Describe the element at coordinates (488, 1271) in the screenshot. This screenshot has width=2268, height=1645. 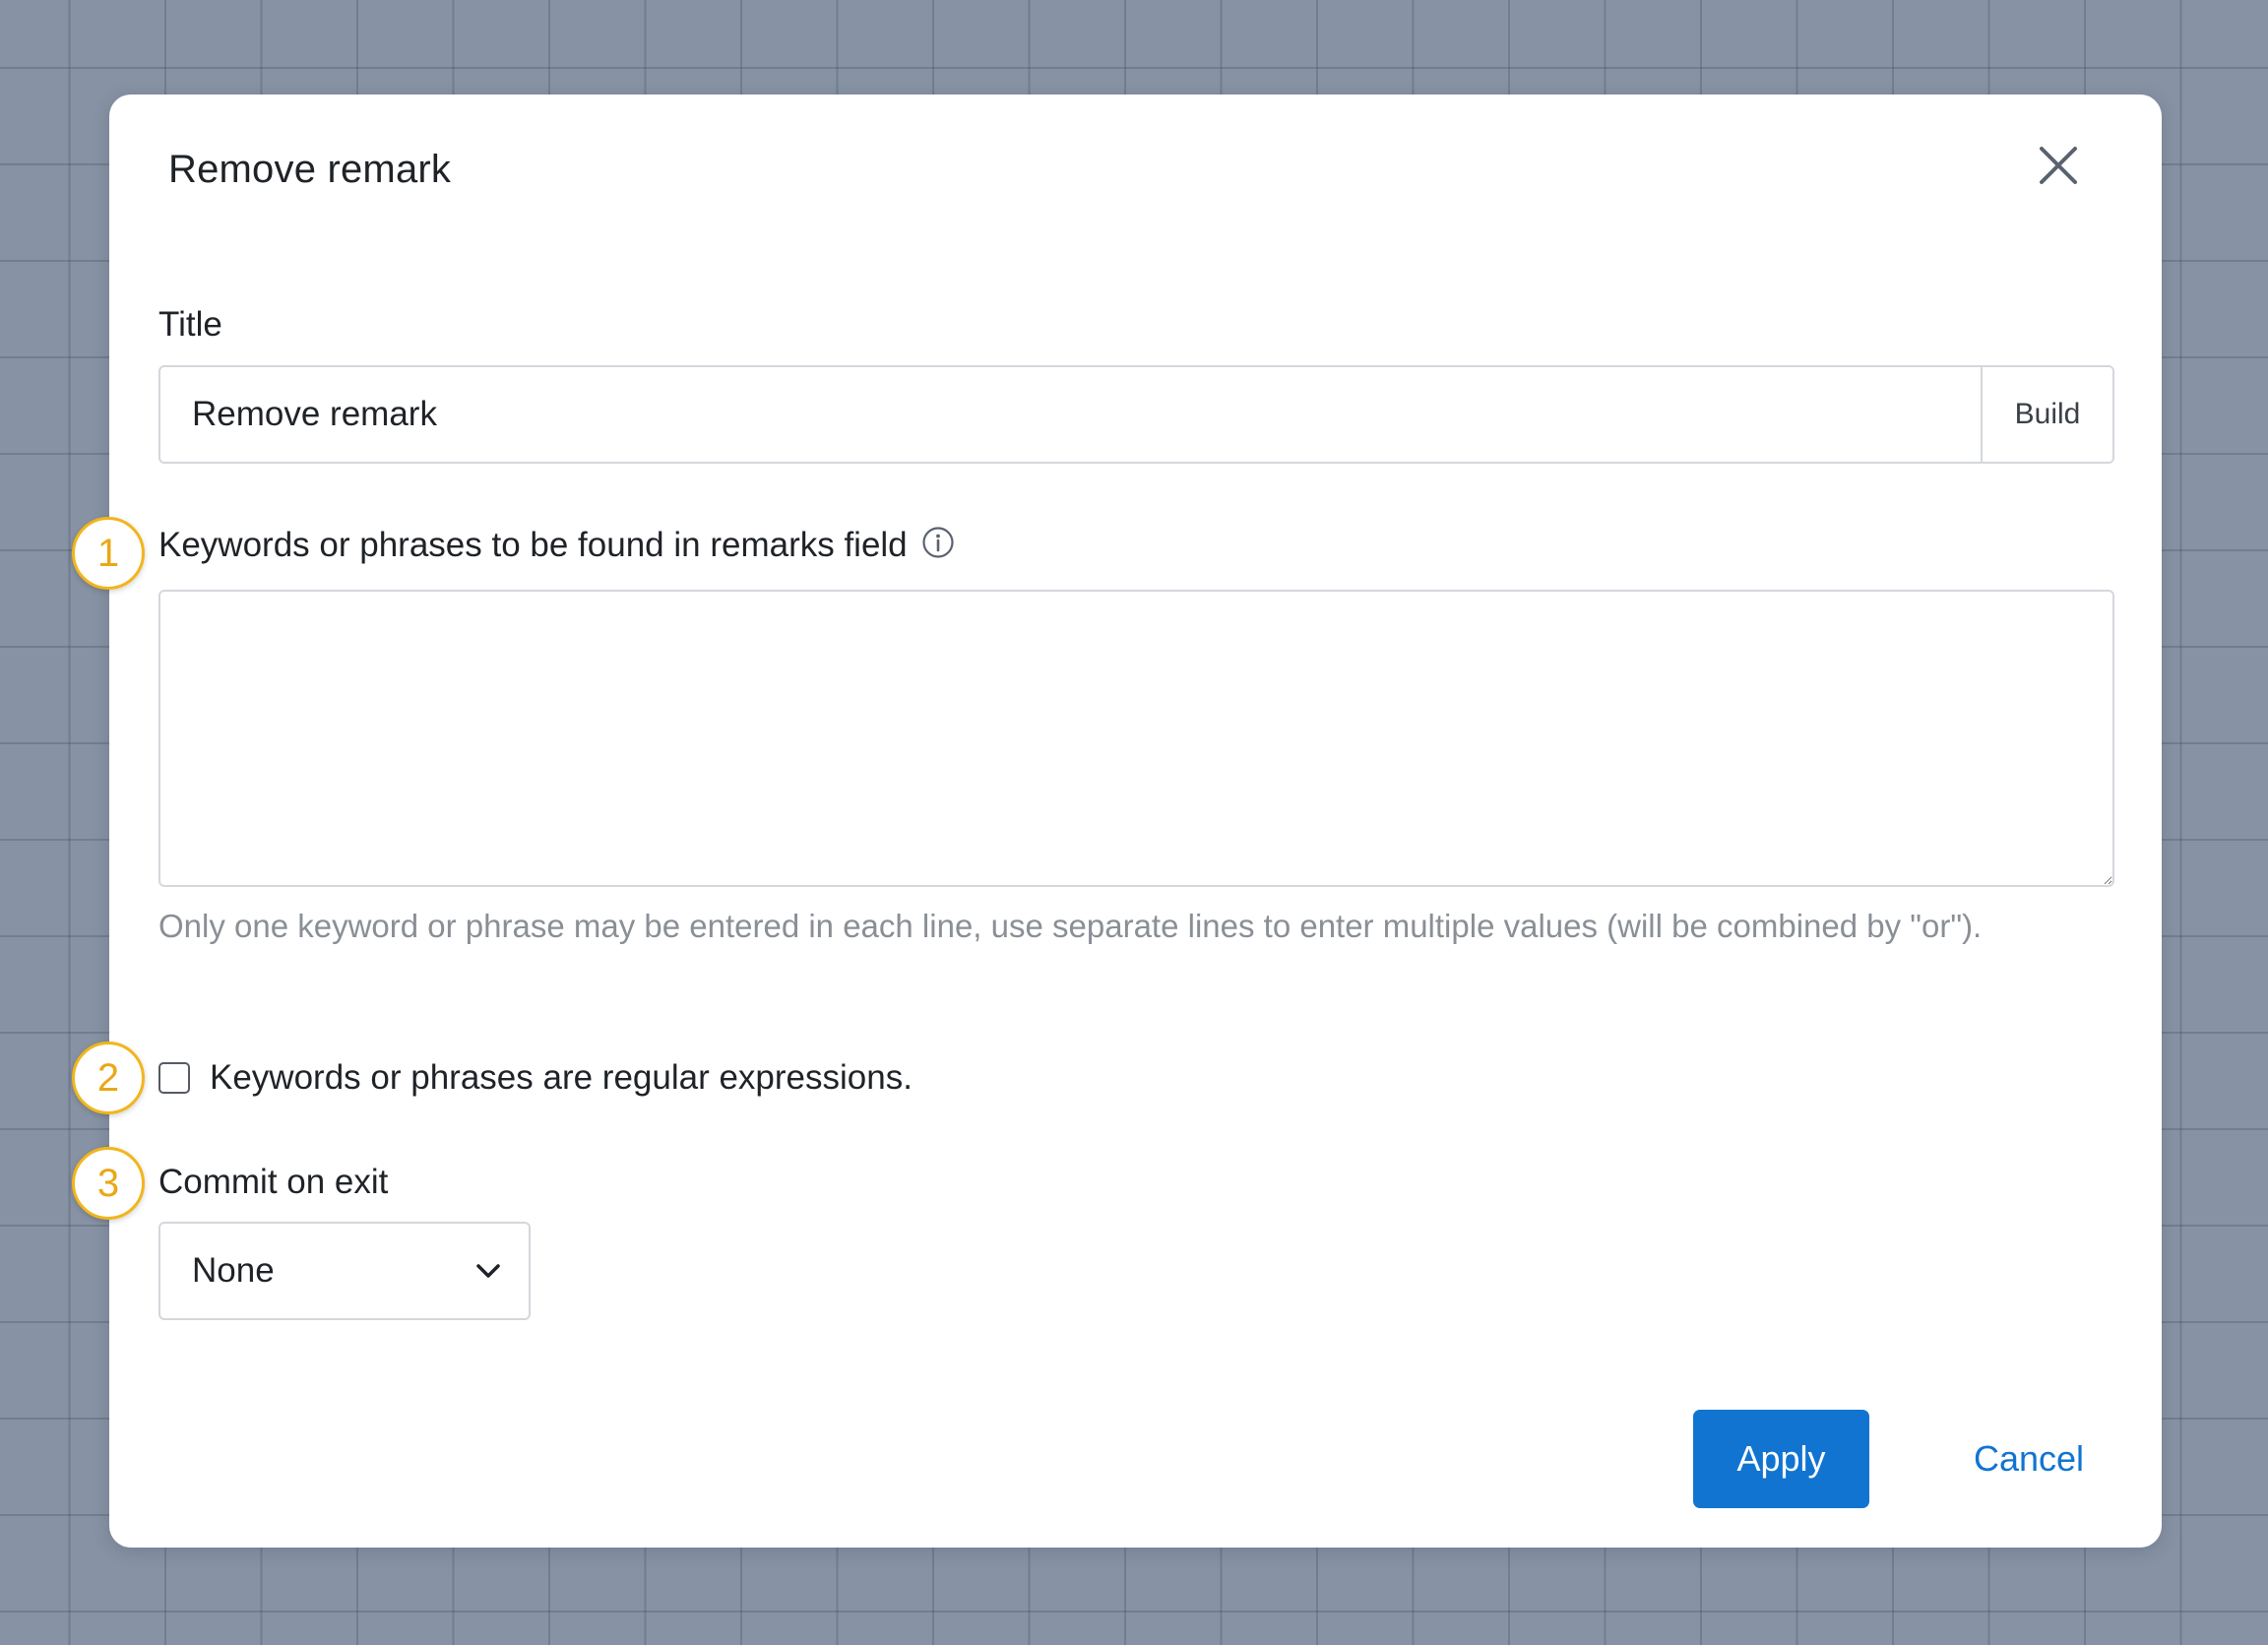
I see `chevron-down-icon` at that location.